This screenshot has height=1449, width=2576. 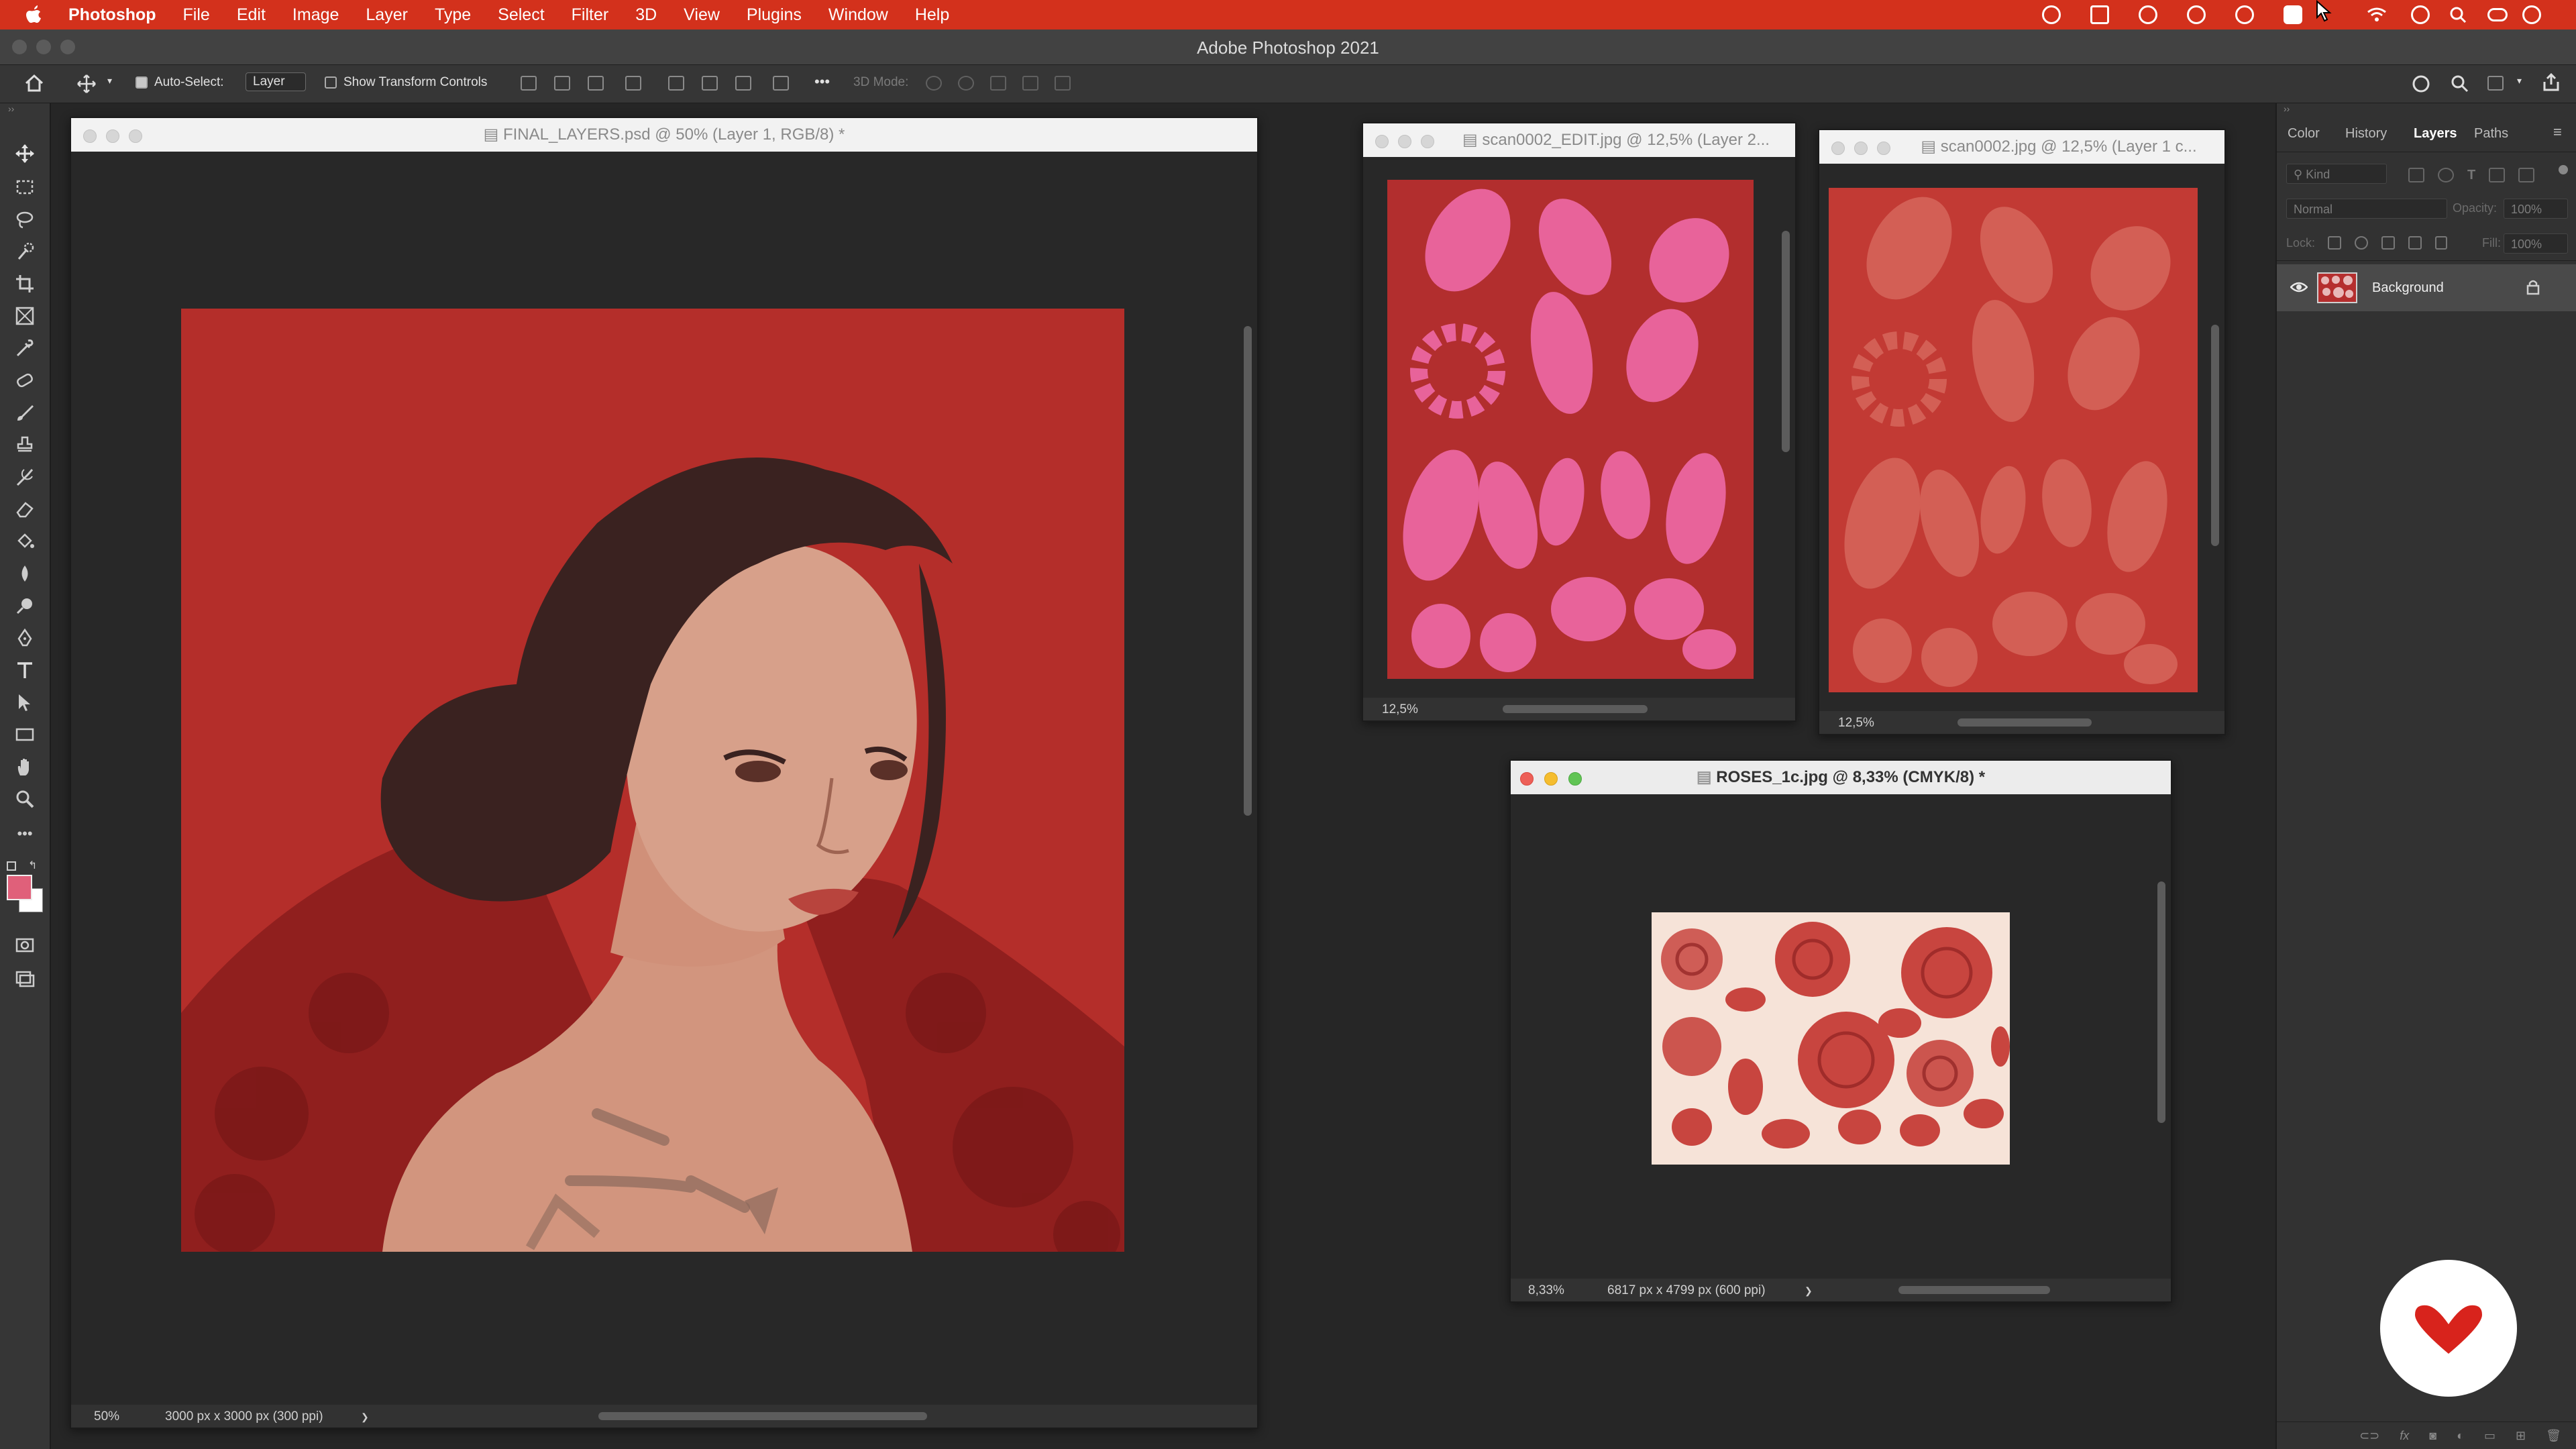 I want to click on align-right-icon, so click(x=596, y=85).